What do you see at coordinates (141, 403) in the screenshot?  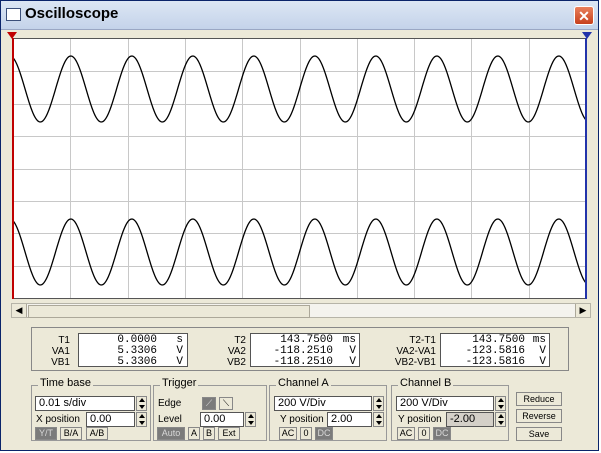 I see `timebase-scale-spin-icon` at bounding box center [141, 403].